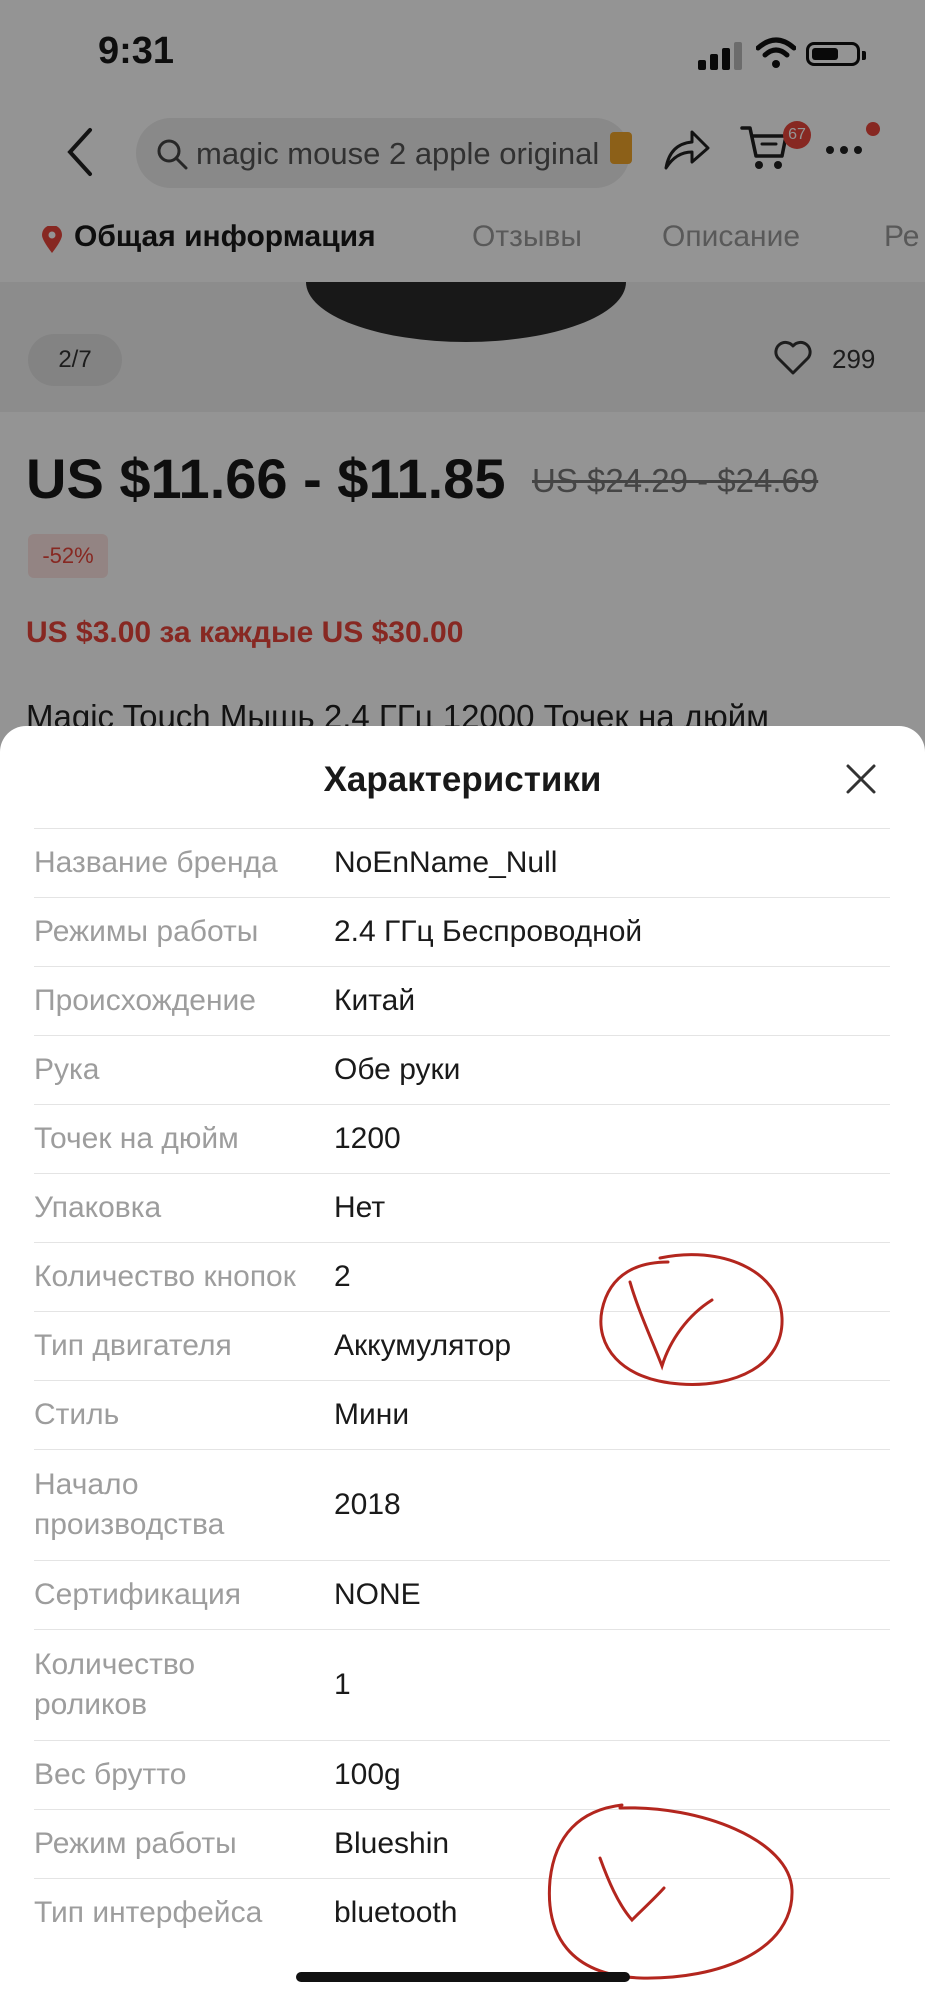 This screenshot has height=2000, width=925. What do you see at coordinates (367, 1138) in the screenshot?
I see `row-value: 1200` at bounding box center [367, 1138].